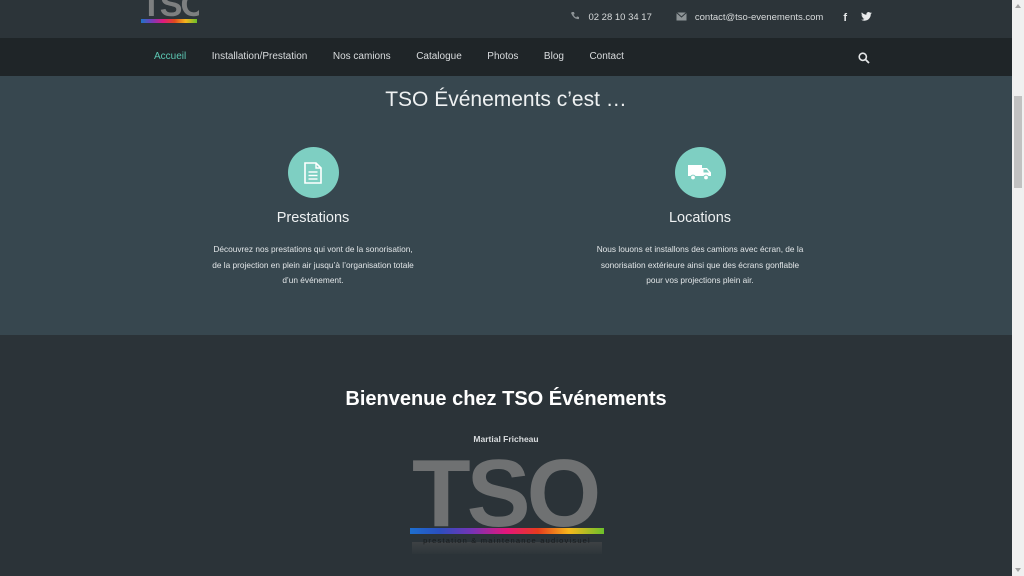  Describe the element at coordinates (864, 57) in the screenshot. I see `search-icon` at that location.